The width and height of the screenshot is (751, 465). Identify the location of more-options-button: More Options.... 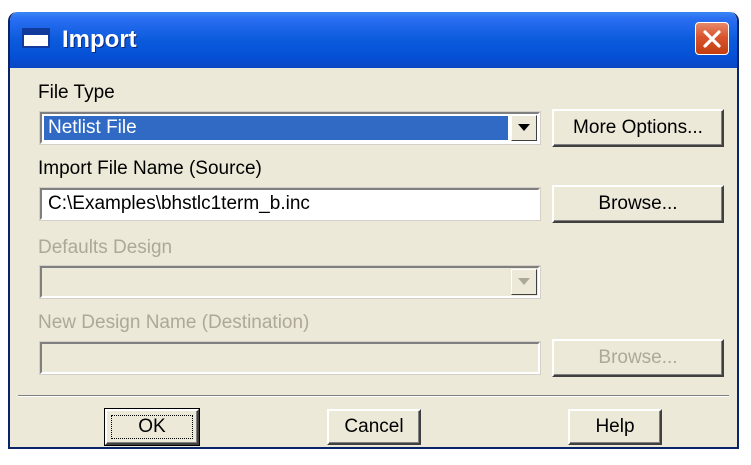
(638, 128).